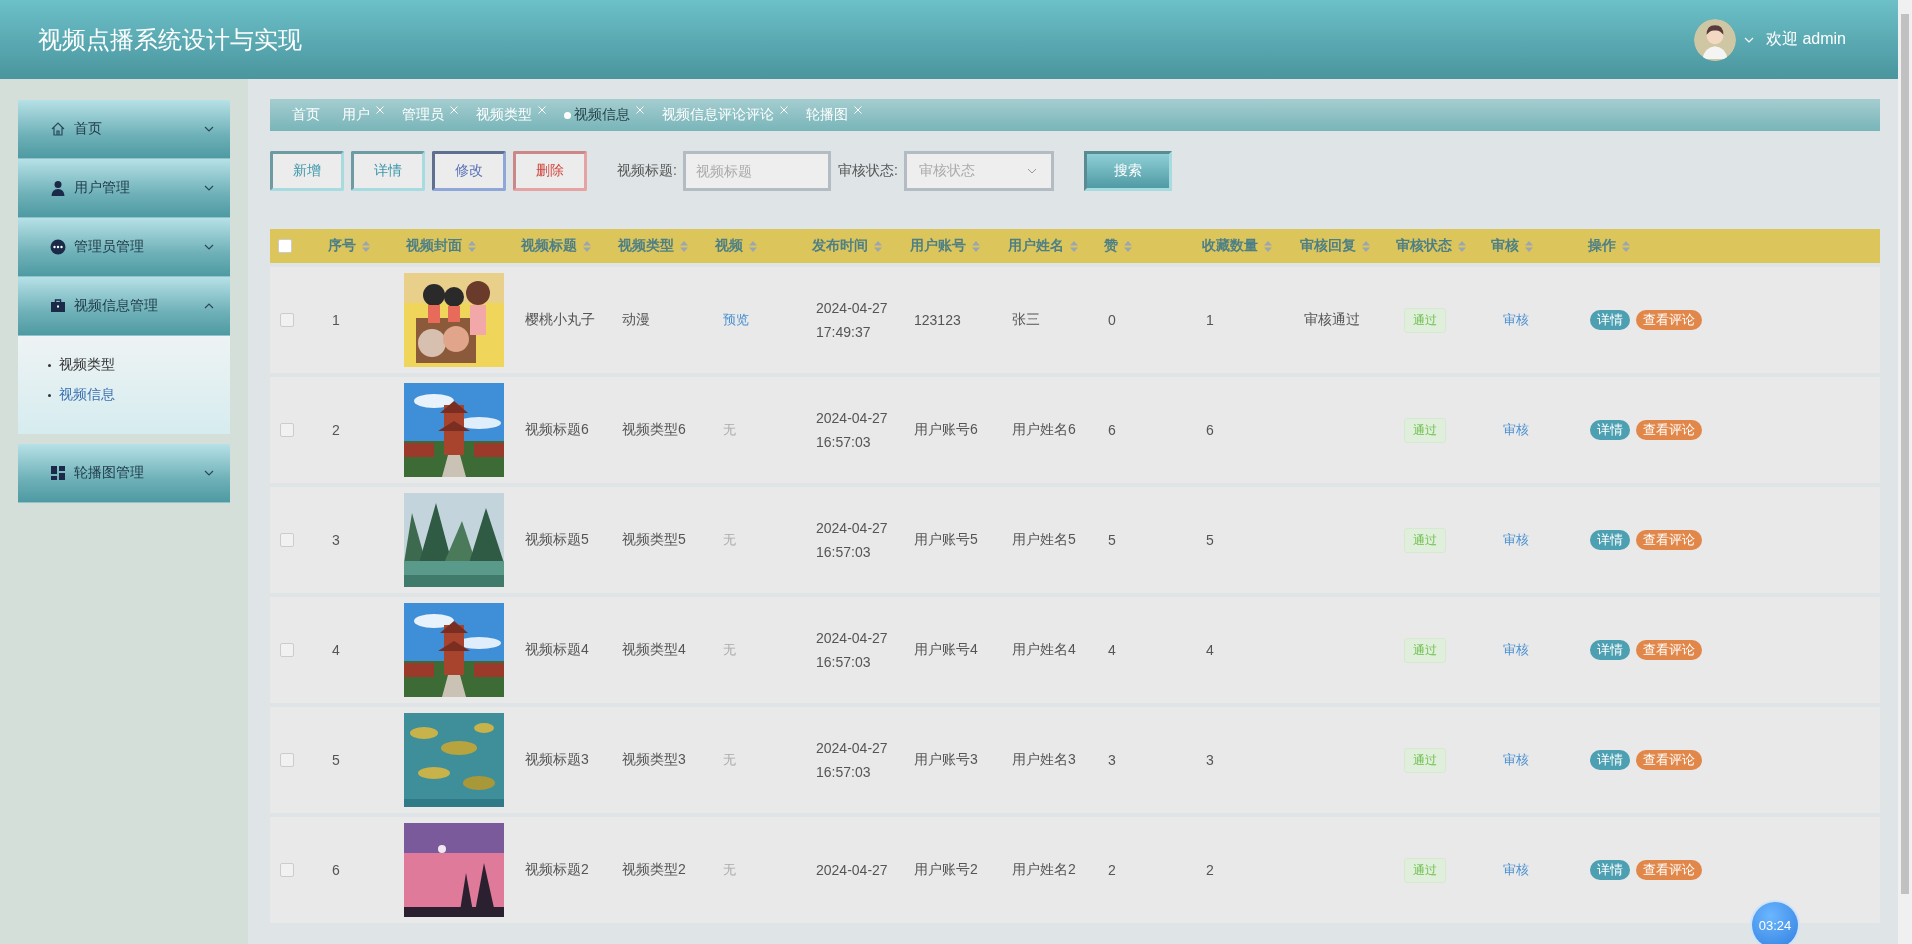  What do you see at coordinates (853, 246) in the screenshot?
I see `column-header: 发布时间` at bounding box center [853, 246].